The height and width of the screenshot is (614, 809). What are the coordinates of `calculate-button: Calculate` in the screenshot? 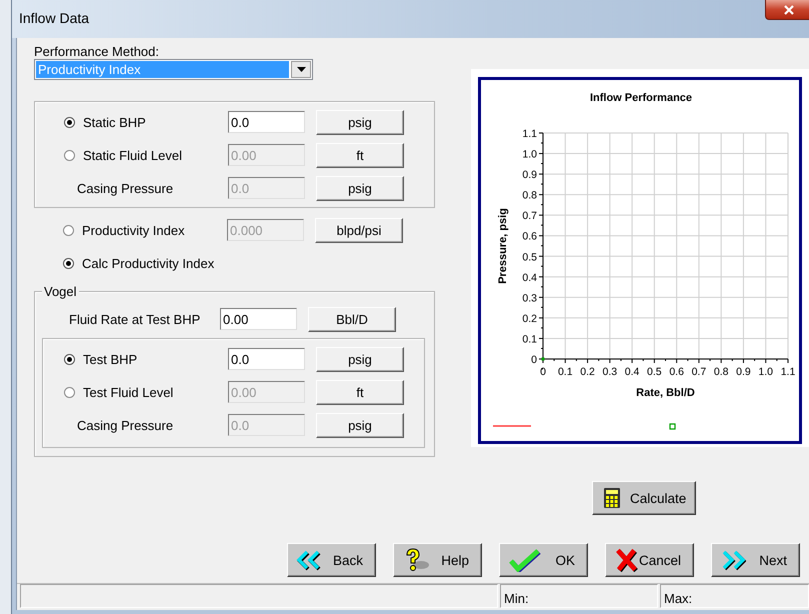 It's located at (644, 498).